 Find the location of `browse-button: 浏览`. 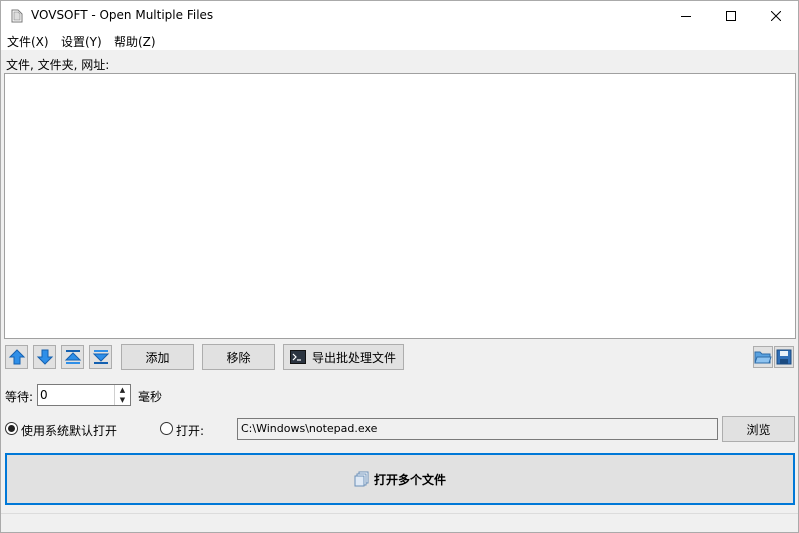

browse-button: 浏览 is located at coordinates (758, 429).